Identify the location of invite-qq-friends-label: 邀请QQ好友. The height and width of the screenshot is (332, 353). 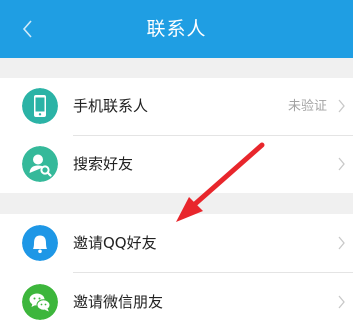
(115, 243).